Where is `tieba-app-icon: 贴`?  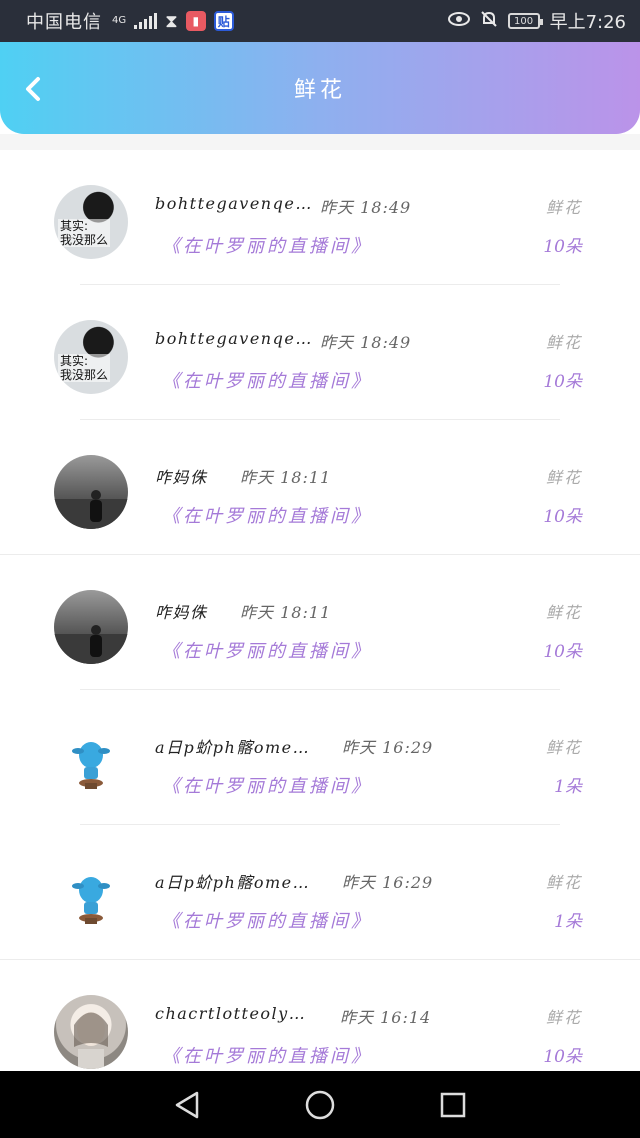
tieba-app-icon: 贴 is located at coordinates (223, 21).